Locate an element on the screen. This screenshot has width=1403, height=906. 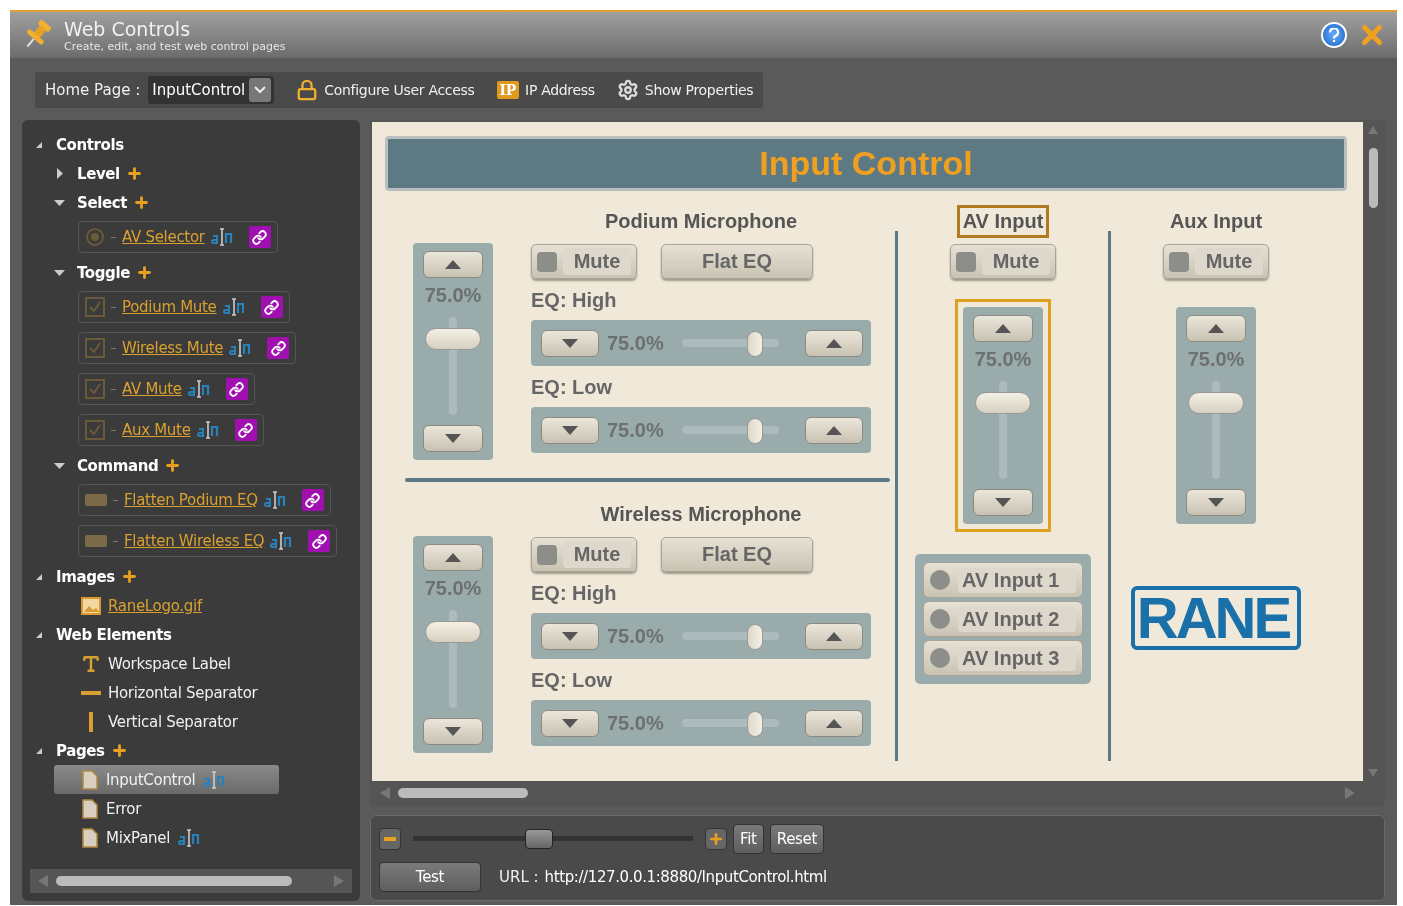
control-link: Flatten Podium EQ is located at coordinates (191, 500).